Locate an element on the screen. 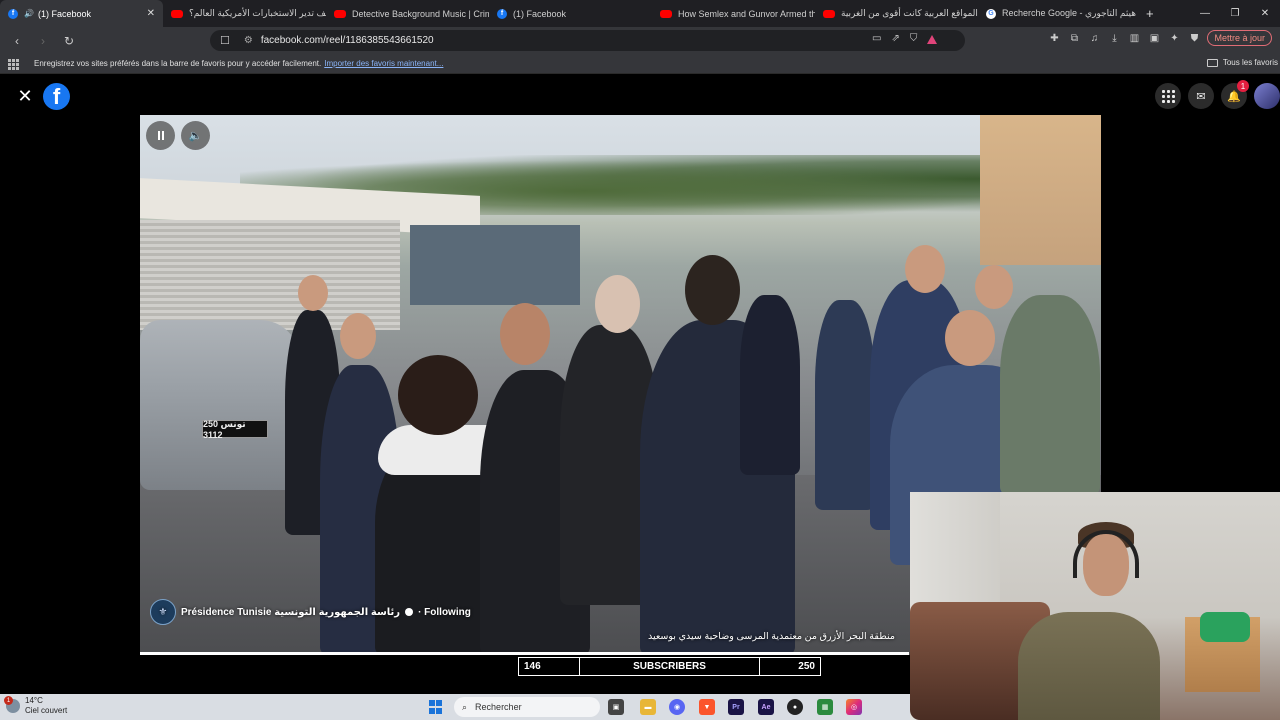 The image size is (1280, 720). tab-label: (1) Facebook is located at coordinates (540, 13).